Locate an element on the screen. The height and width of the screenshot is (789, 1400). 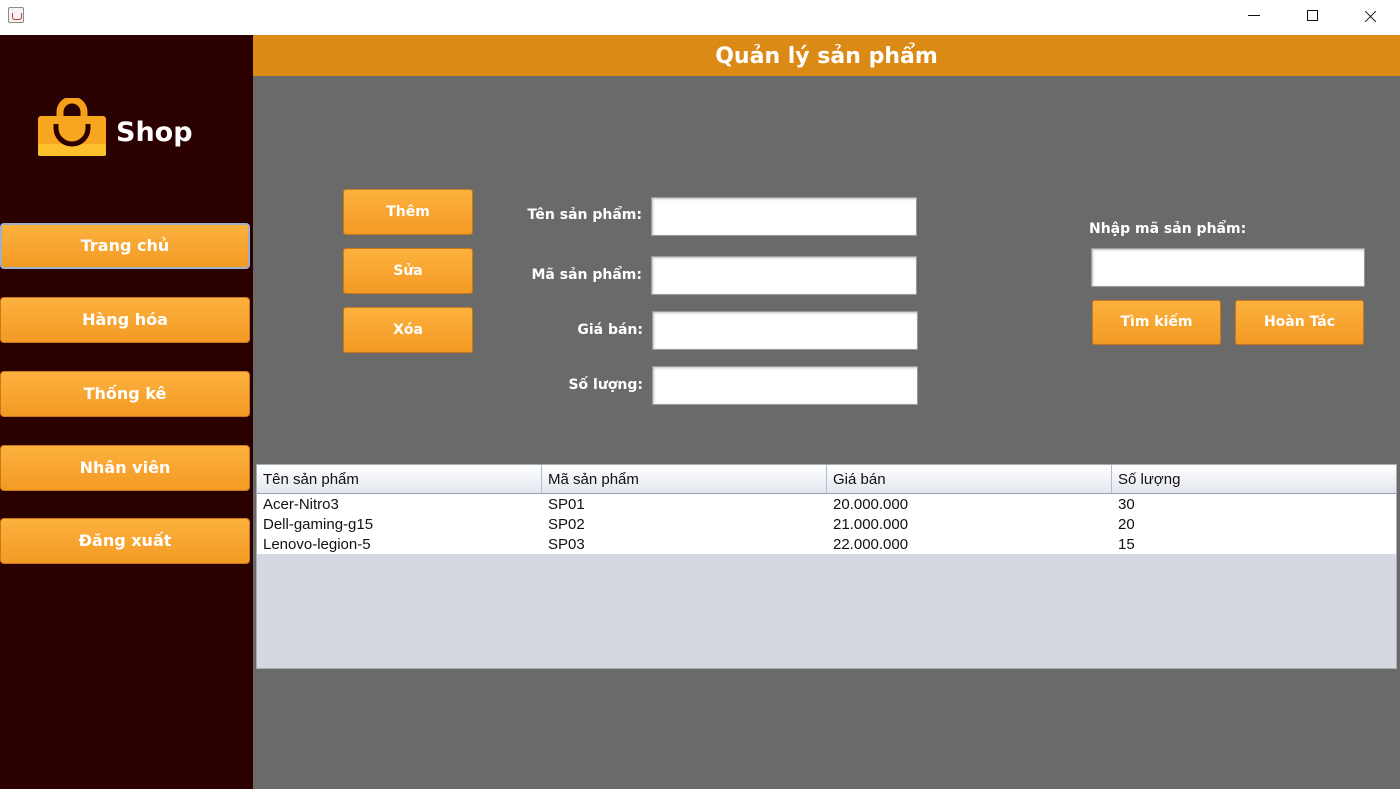
table-cell: 15 is located at coordinates (1126, 544).